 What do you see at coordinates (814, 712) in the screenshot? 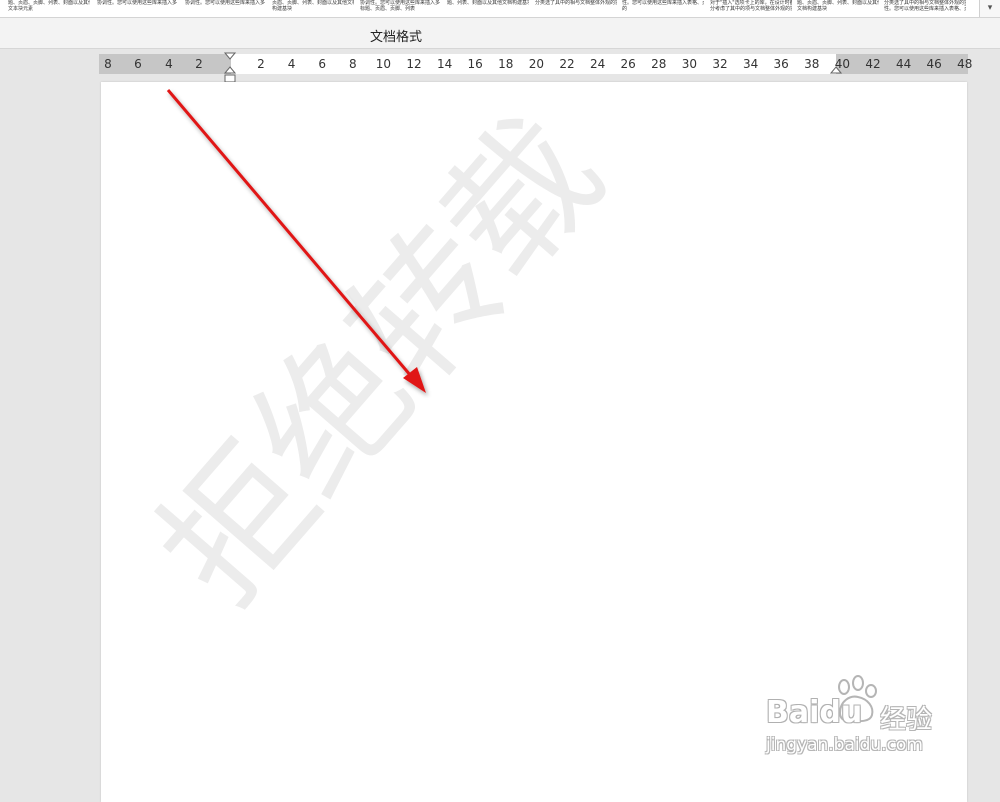
I see `baidu-brand-text: Baidu` at bounding box center [814, 712].